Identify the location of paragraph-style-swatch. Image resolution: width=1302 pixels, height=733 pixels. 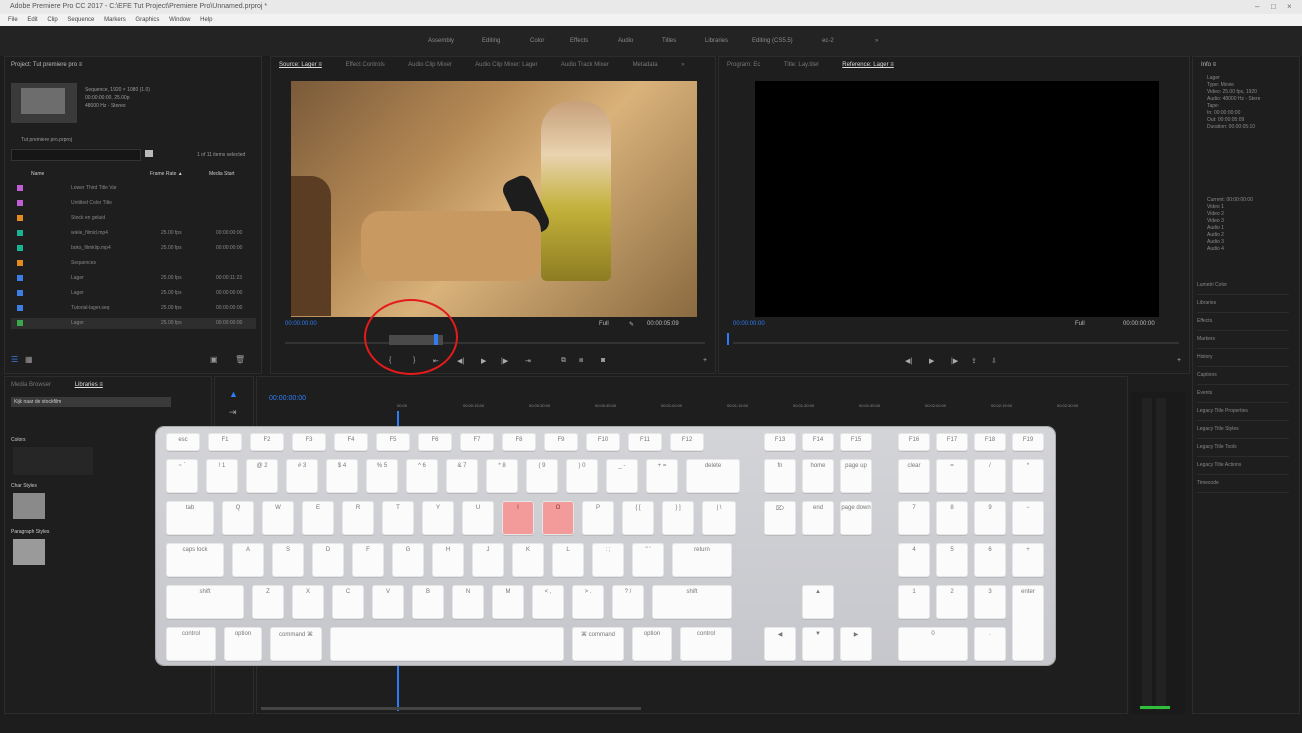
(29, 552).